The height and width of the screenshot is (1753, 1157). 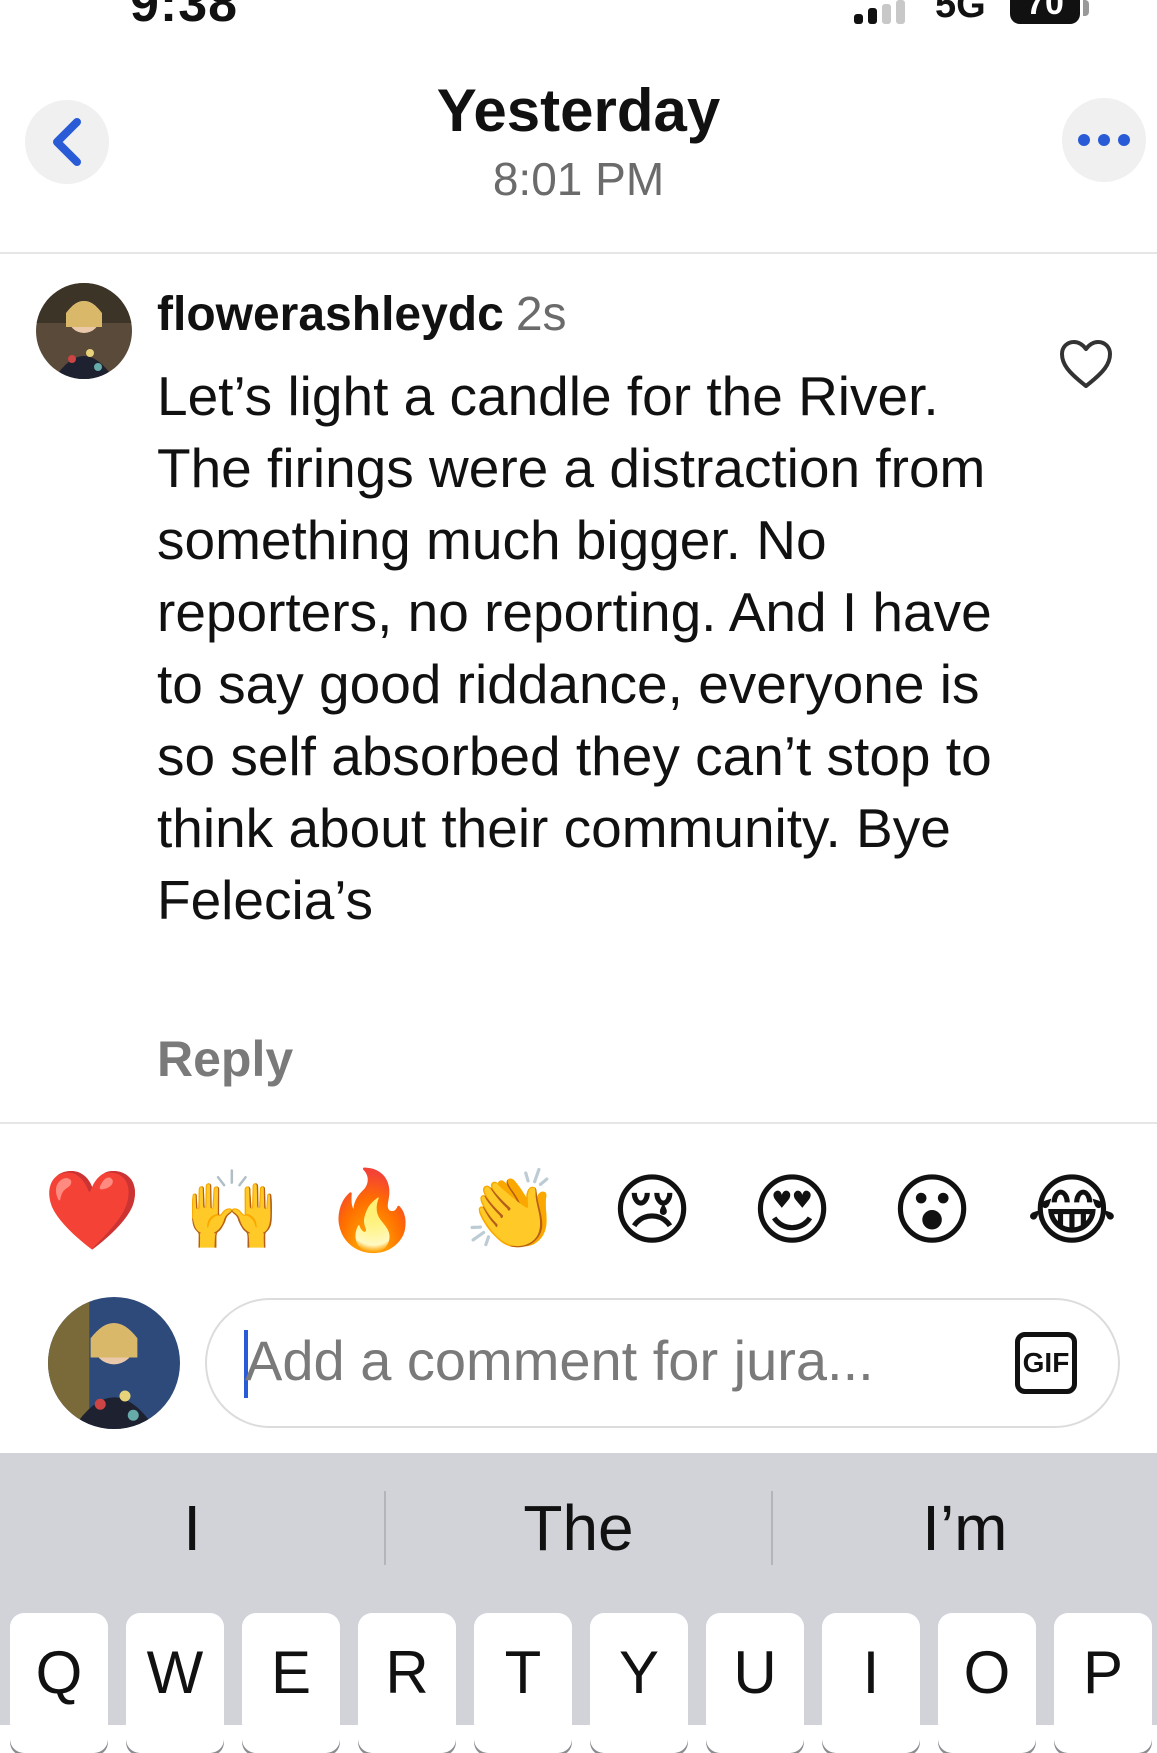 I want to click on emoji-fire-button: 🔥, so click(x=372, y=1210).